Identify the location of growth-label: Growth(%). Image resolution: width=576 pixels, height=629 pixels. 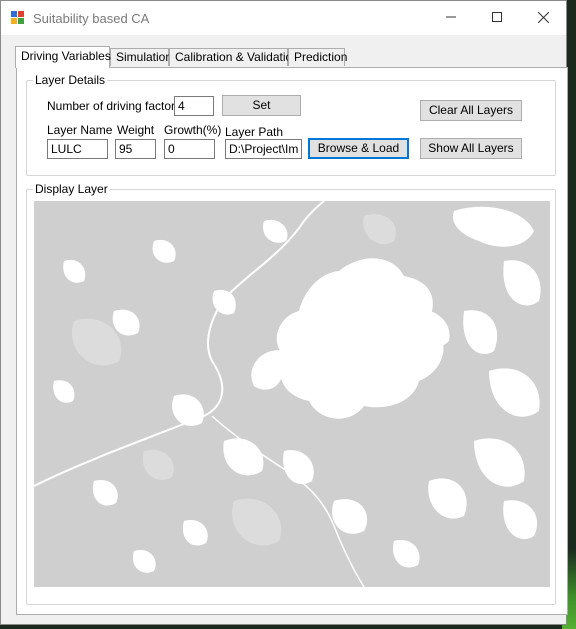
(193, 130).